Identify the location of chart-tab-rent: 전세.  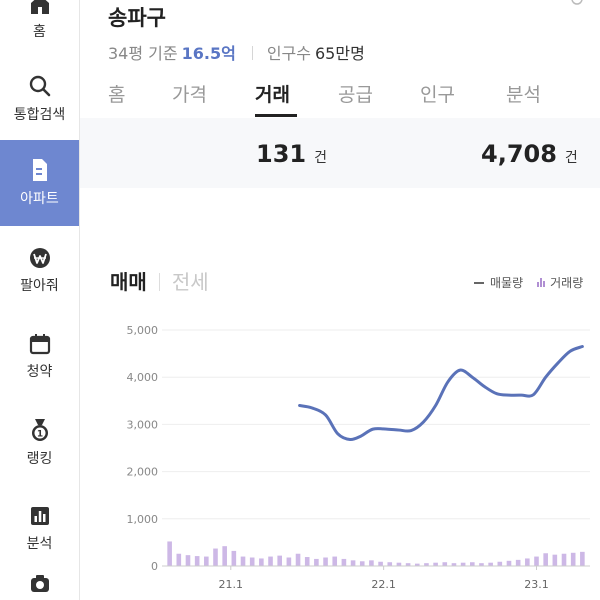
(190, 282).